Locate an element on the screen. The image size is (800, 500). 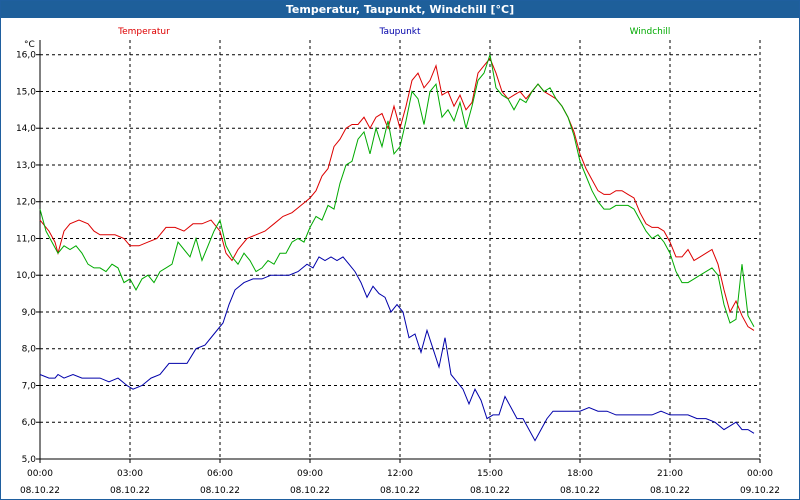
y-tick-label: 16,0 is located at coordinates (26, 56).